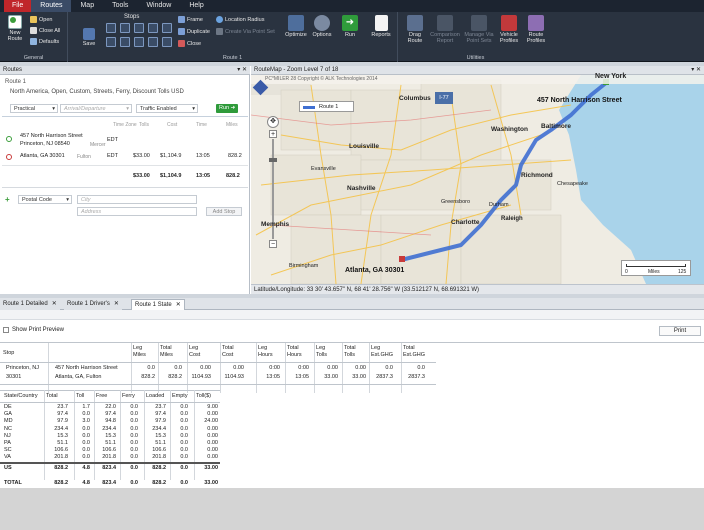 This screenshot has height=530, width=704. I want to click on address-placeholder: Address, so click(91, 212).